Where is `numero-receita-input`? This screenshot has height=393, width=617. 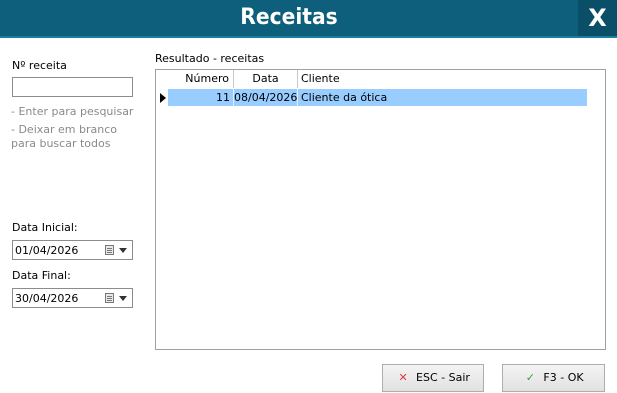
numero-receita-input is located at coordinates (72, 87).